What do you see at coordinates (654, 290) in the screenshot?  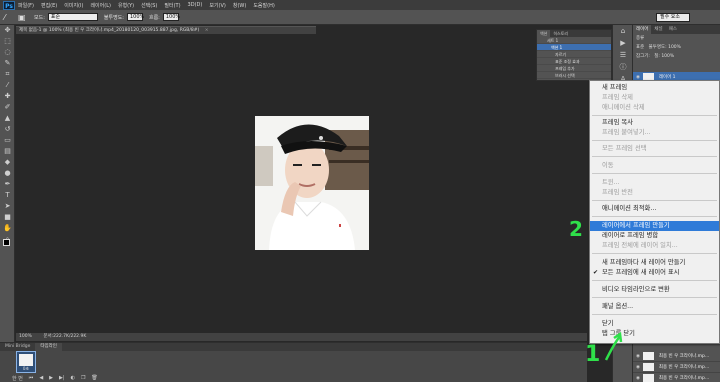 I see `menu-item-convert-to-video-timeline: 비디오 타임라인으로 변환` at bounding box center [654, 290].